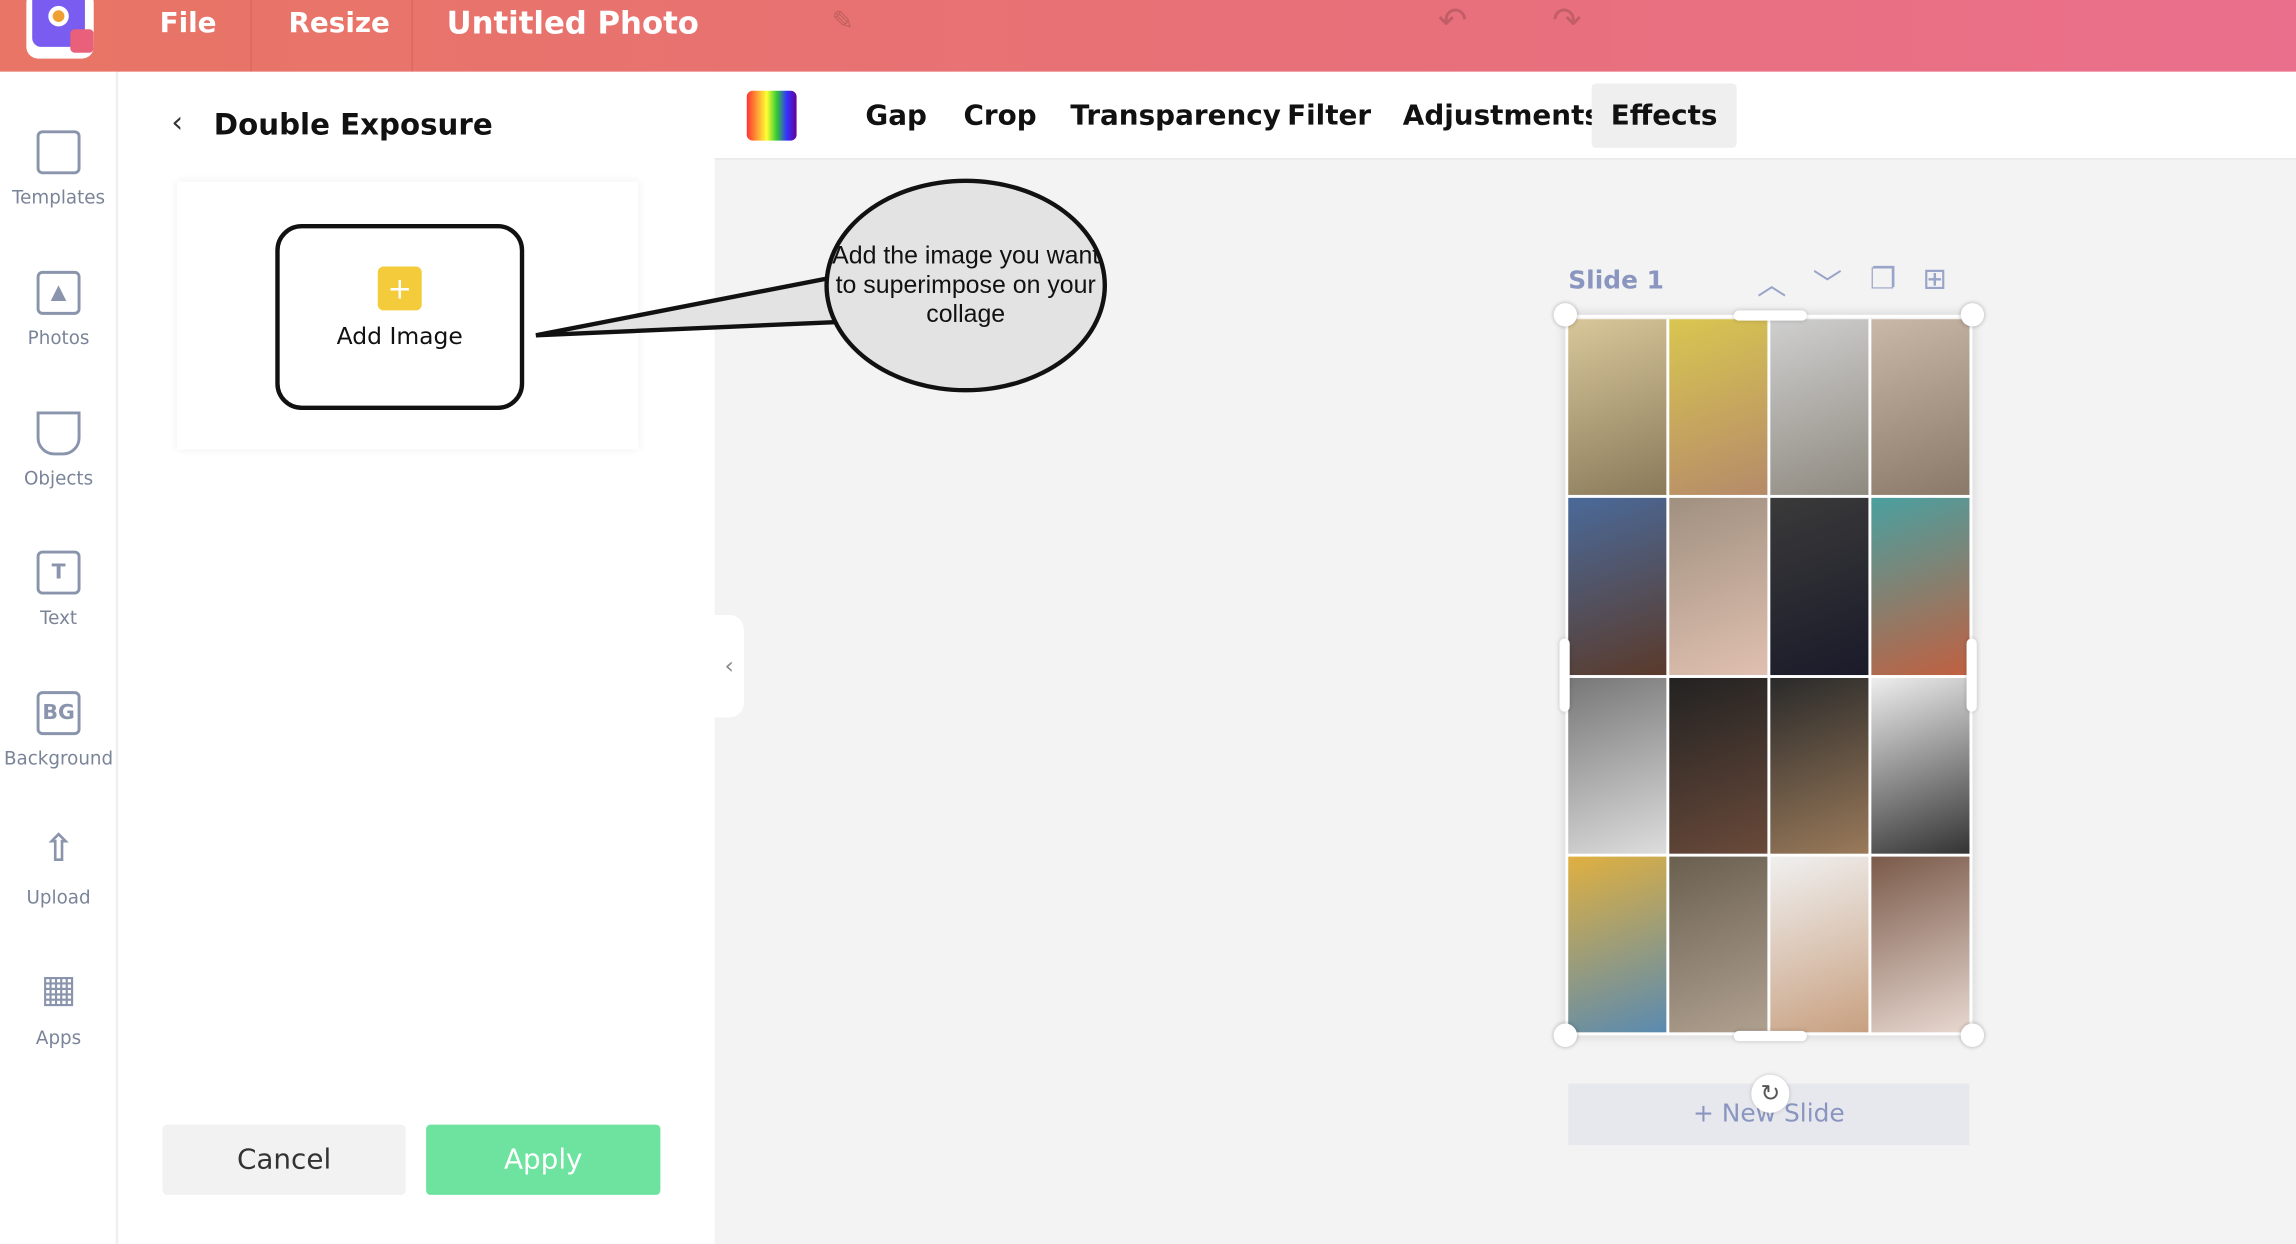 This screenshot has height=1244, width=2296. I want to click on move-up-icon: ︿, so click(1771, 282).